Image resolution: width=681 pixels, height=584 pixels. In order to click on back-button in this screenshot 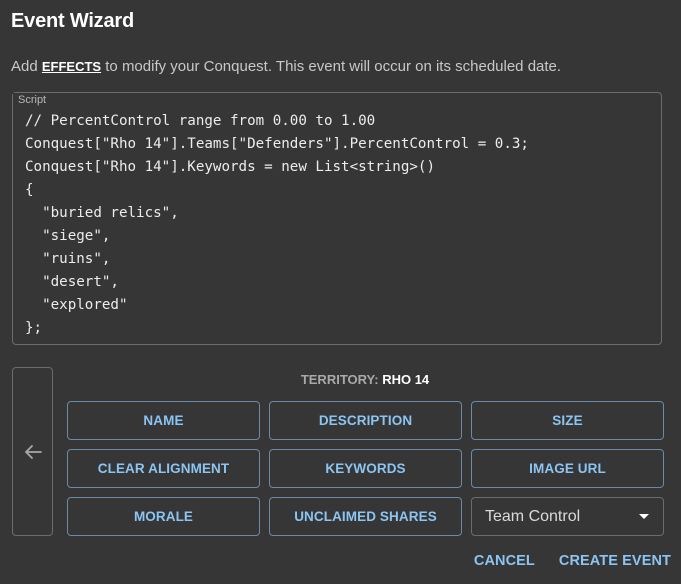, I will do `click(32, 451)`.